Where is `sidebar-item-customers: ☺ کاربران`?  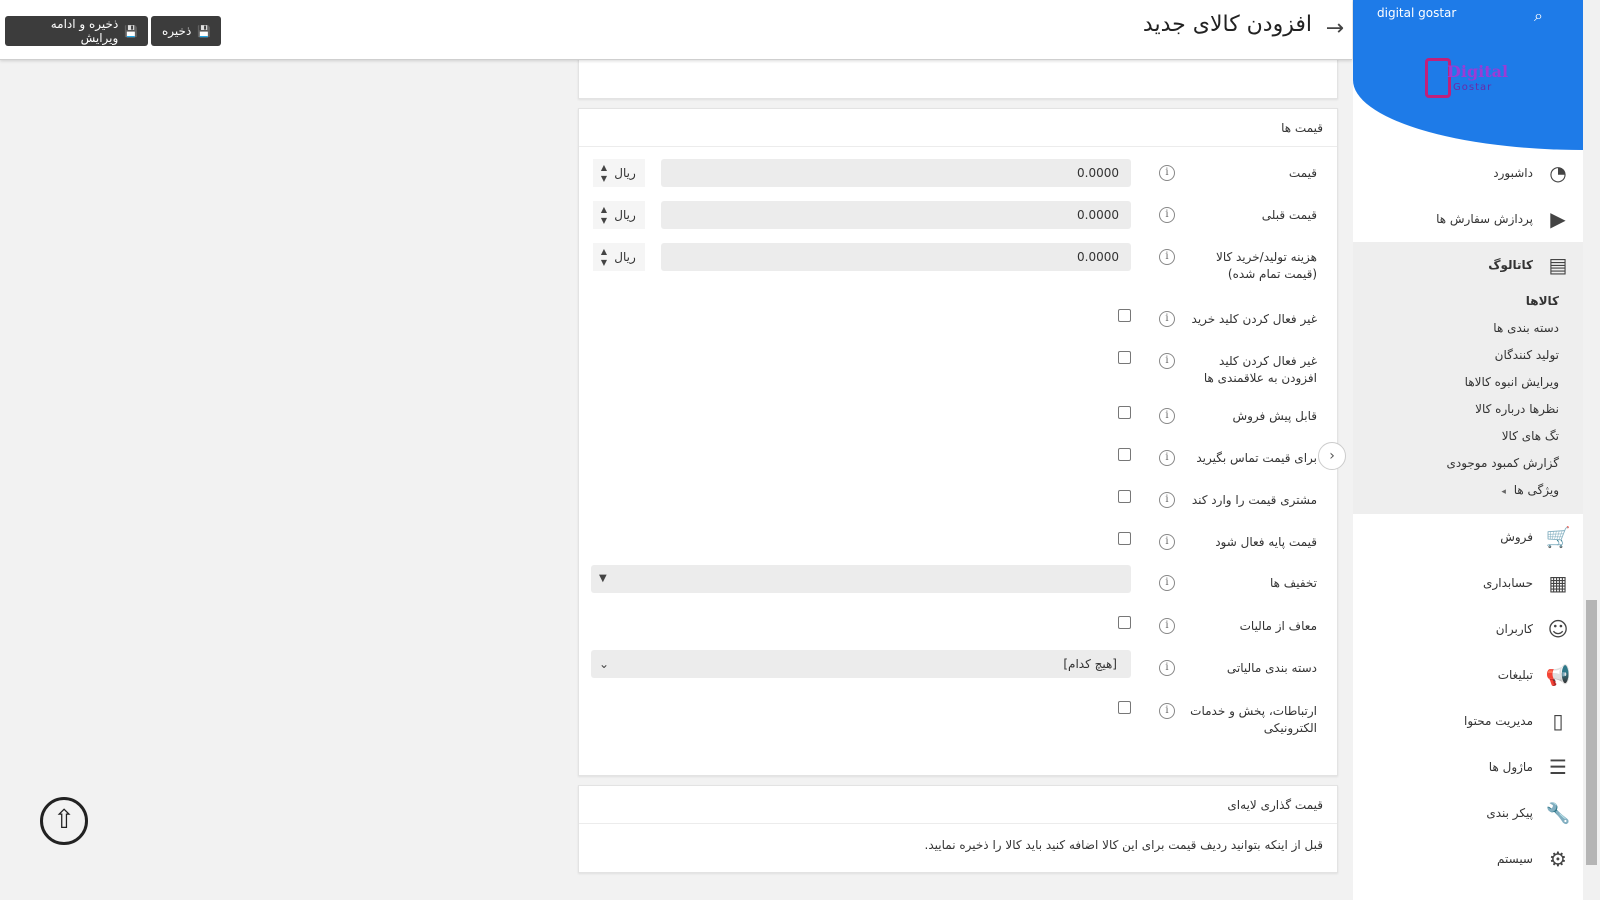 sidebar-item-customers: ☺ کاربران is located at coordinates (1468, 629).